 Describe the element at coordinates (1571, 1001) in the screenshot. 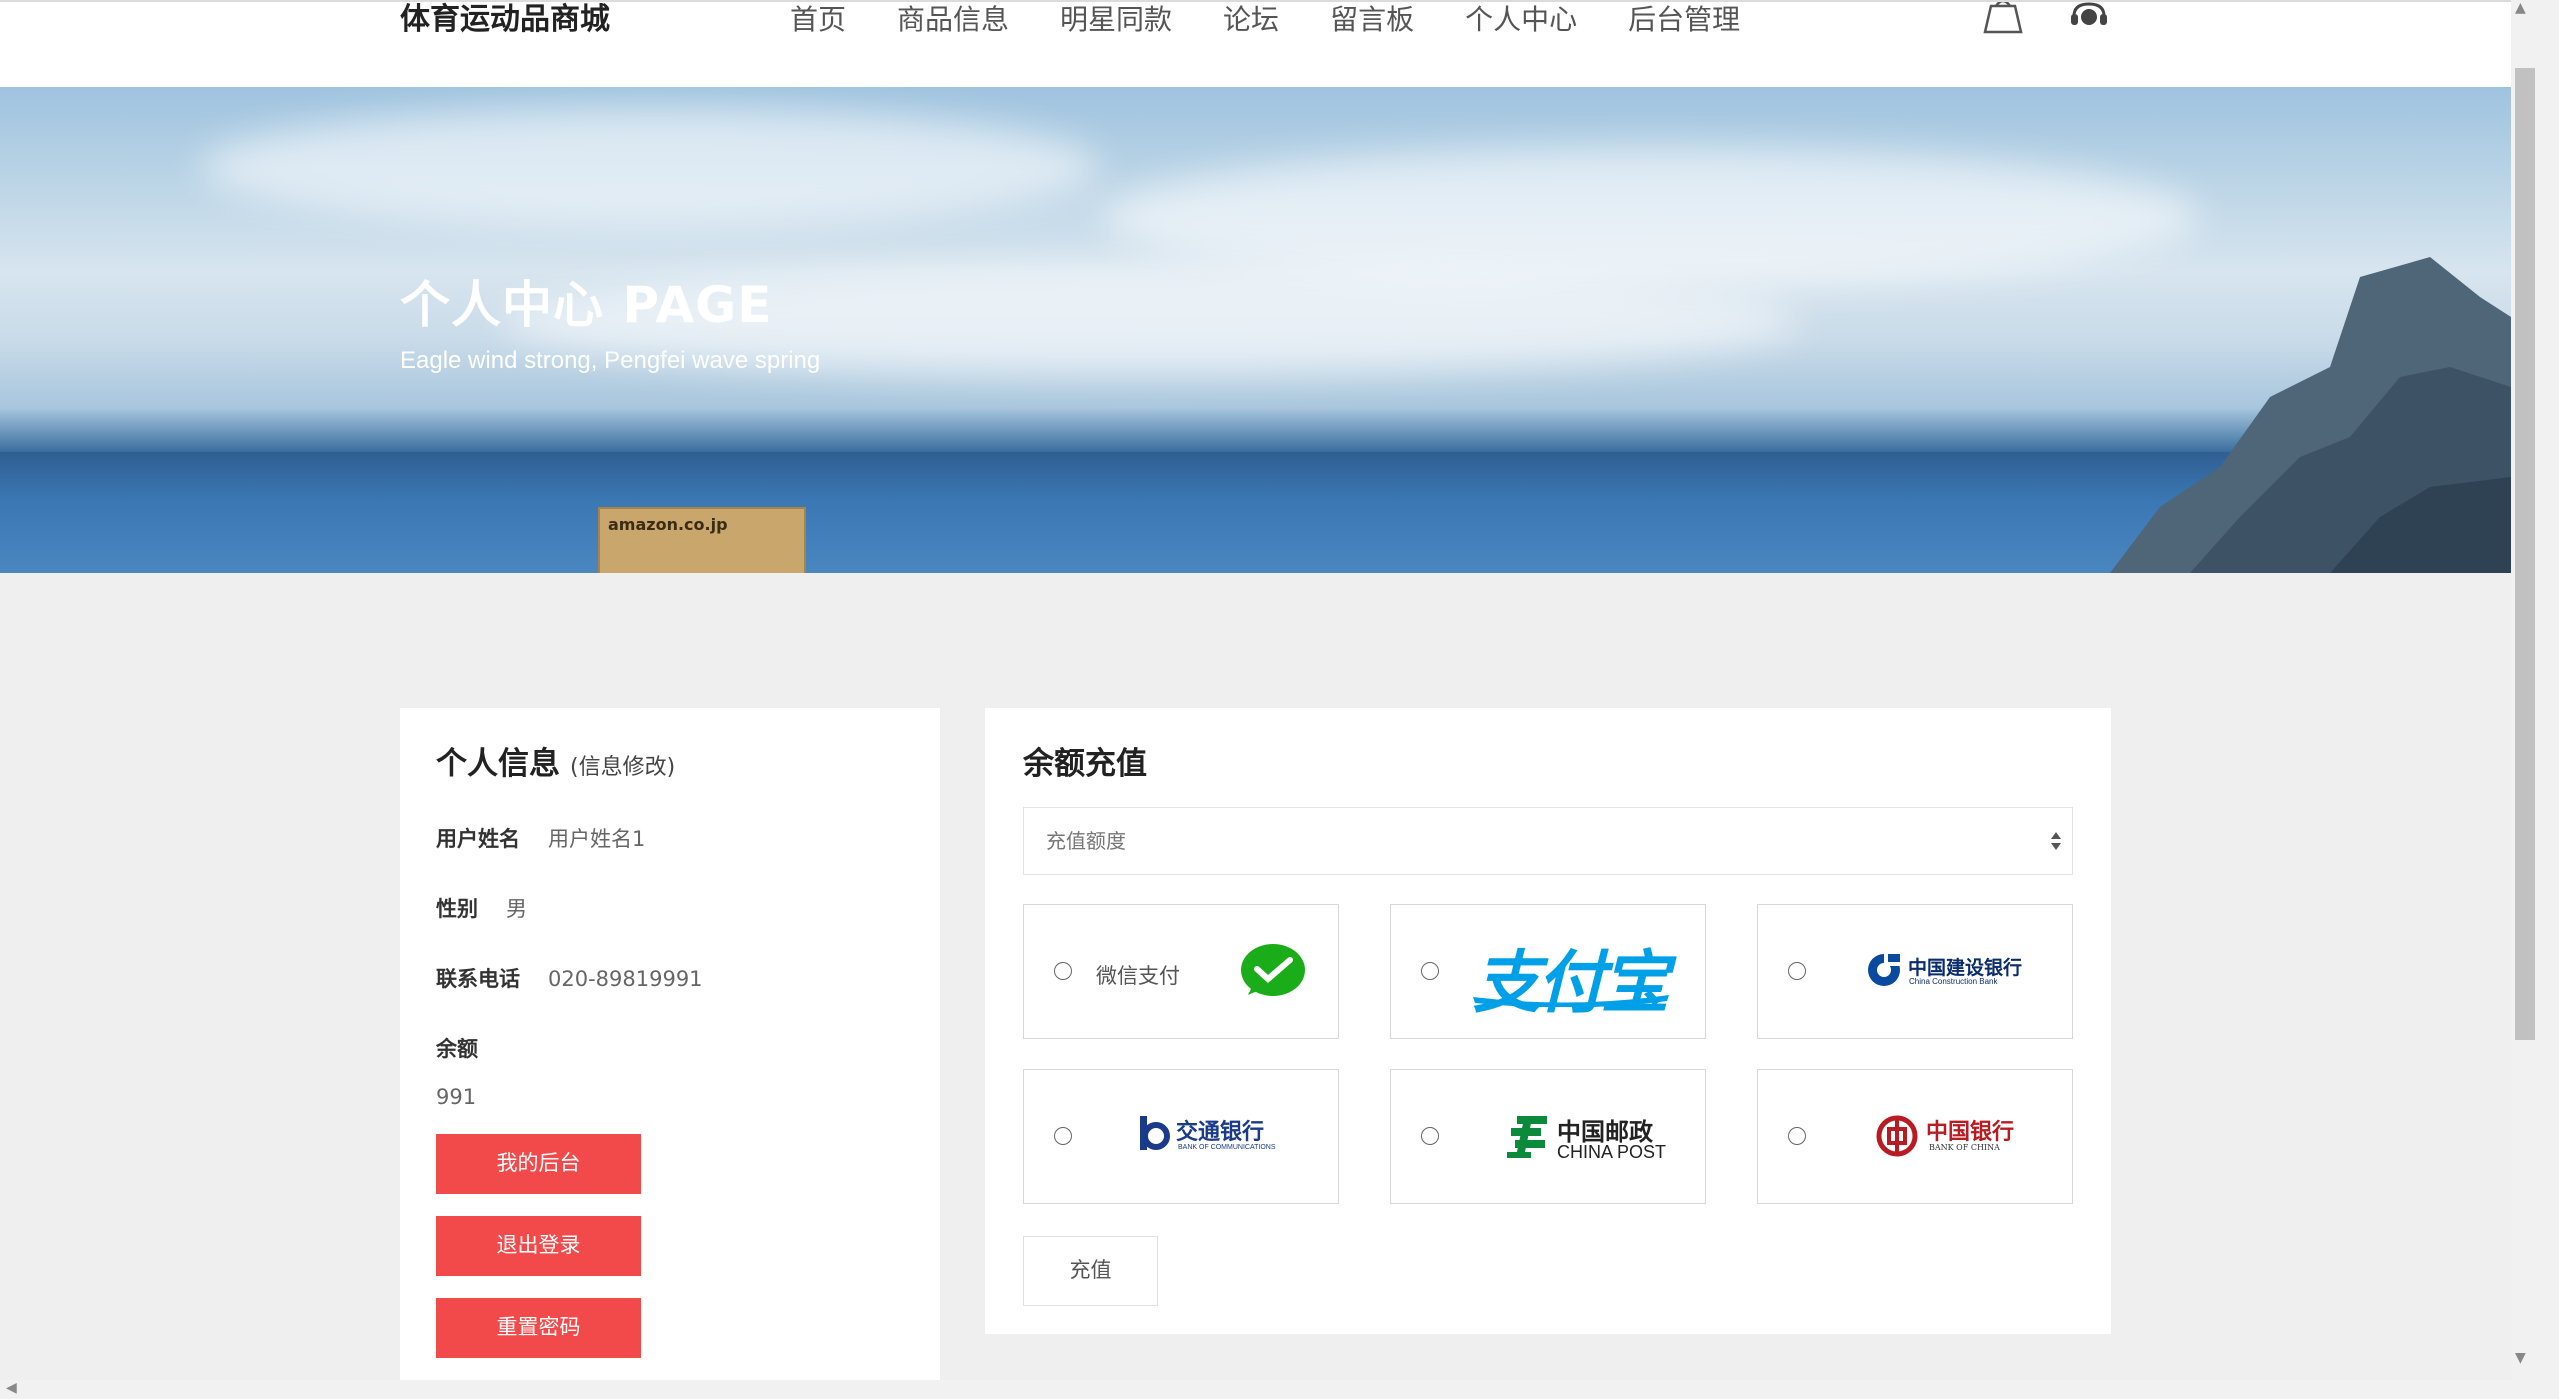

I see `alipay-swoosh-icon` at that location.